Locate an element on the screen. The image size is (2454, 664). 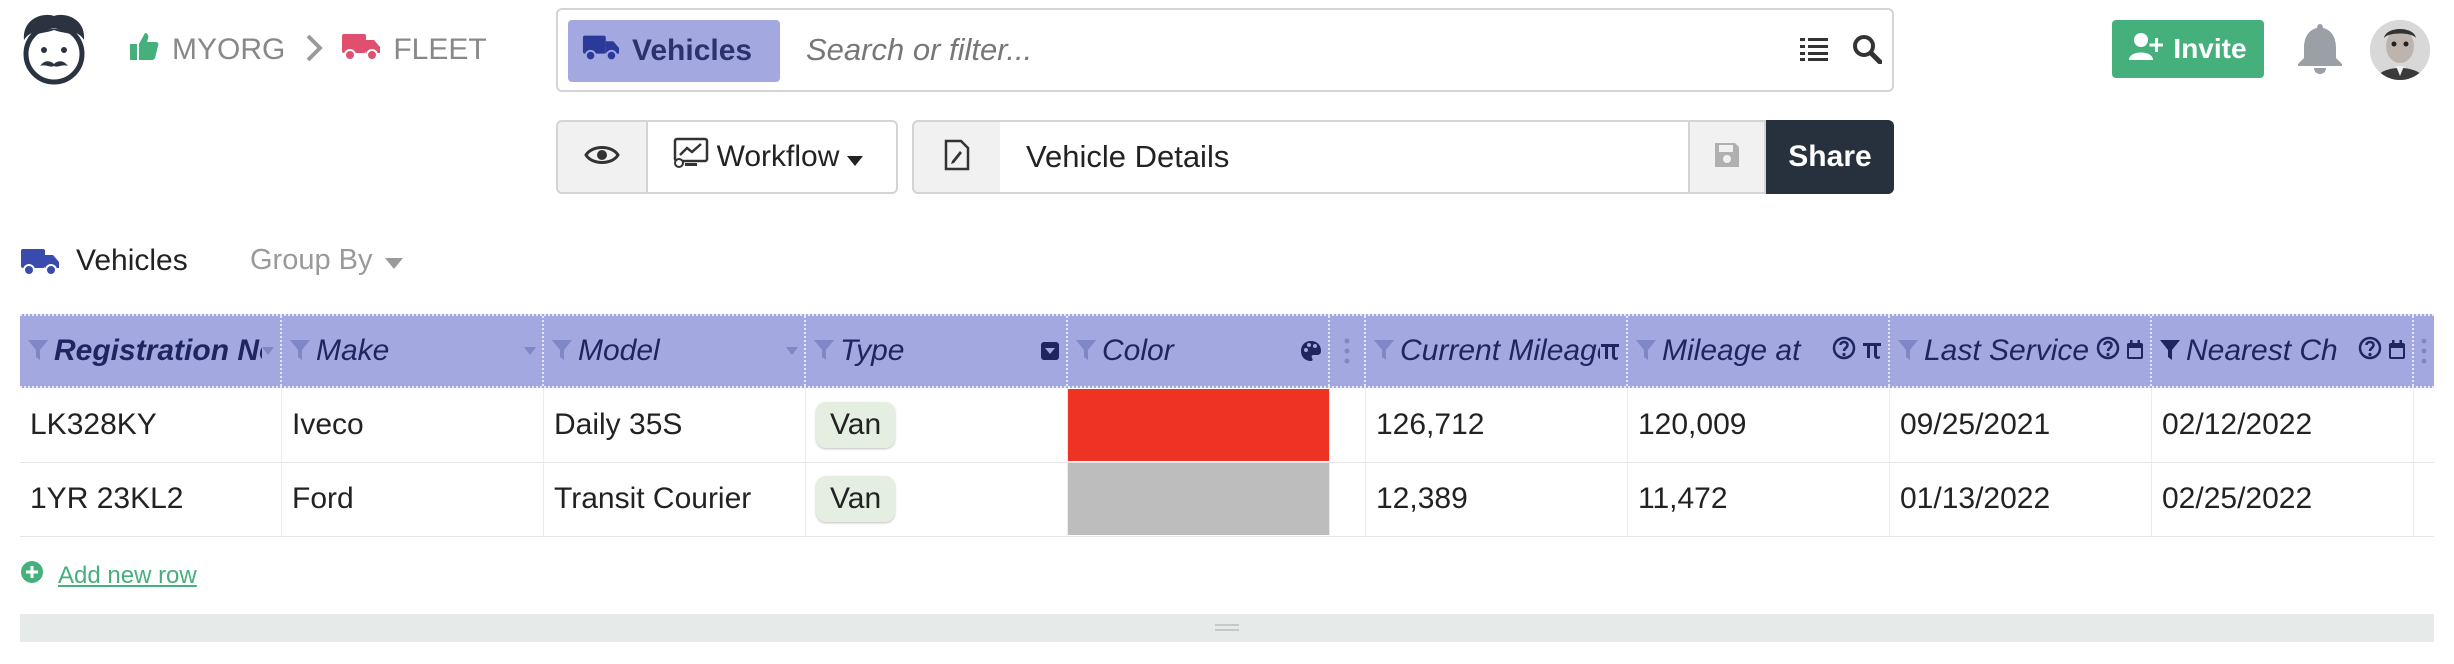
cell-nearest: 02/25/2022 is located at coordinates (2283, 499).